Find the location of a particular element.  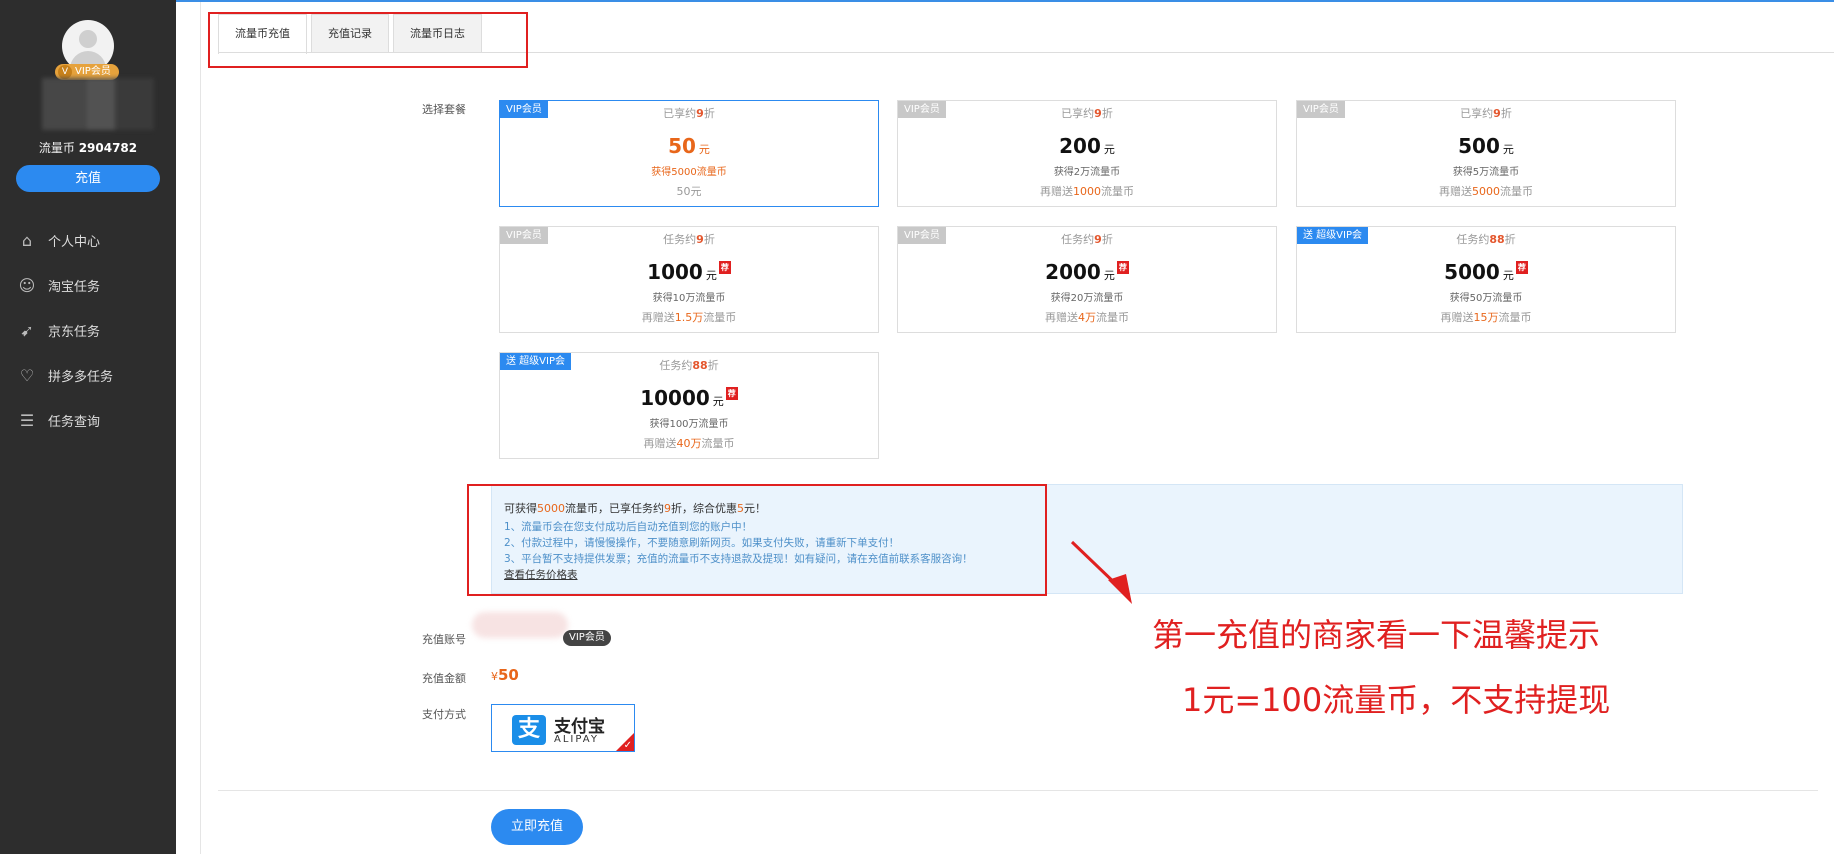

sidebar-item-jd-tasks: ➹ 京东任务 is located at coordinates (88, 330).